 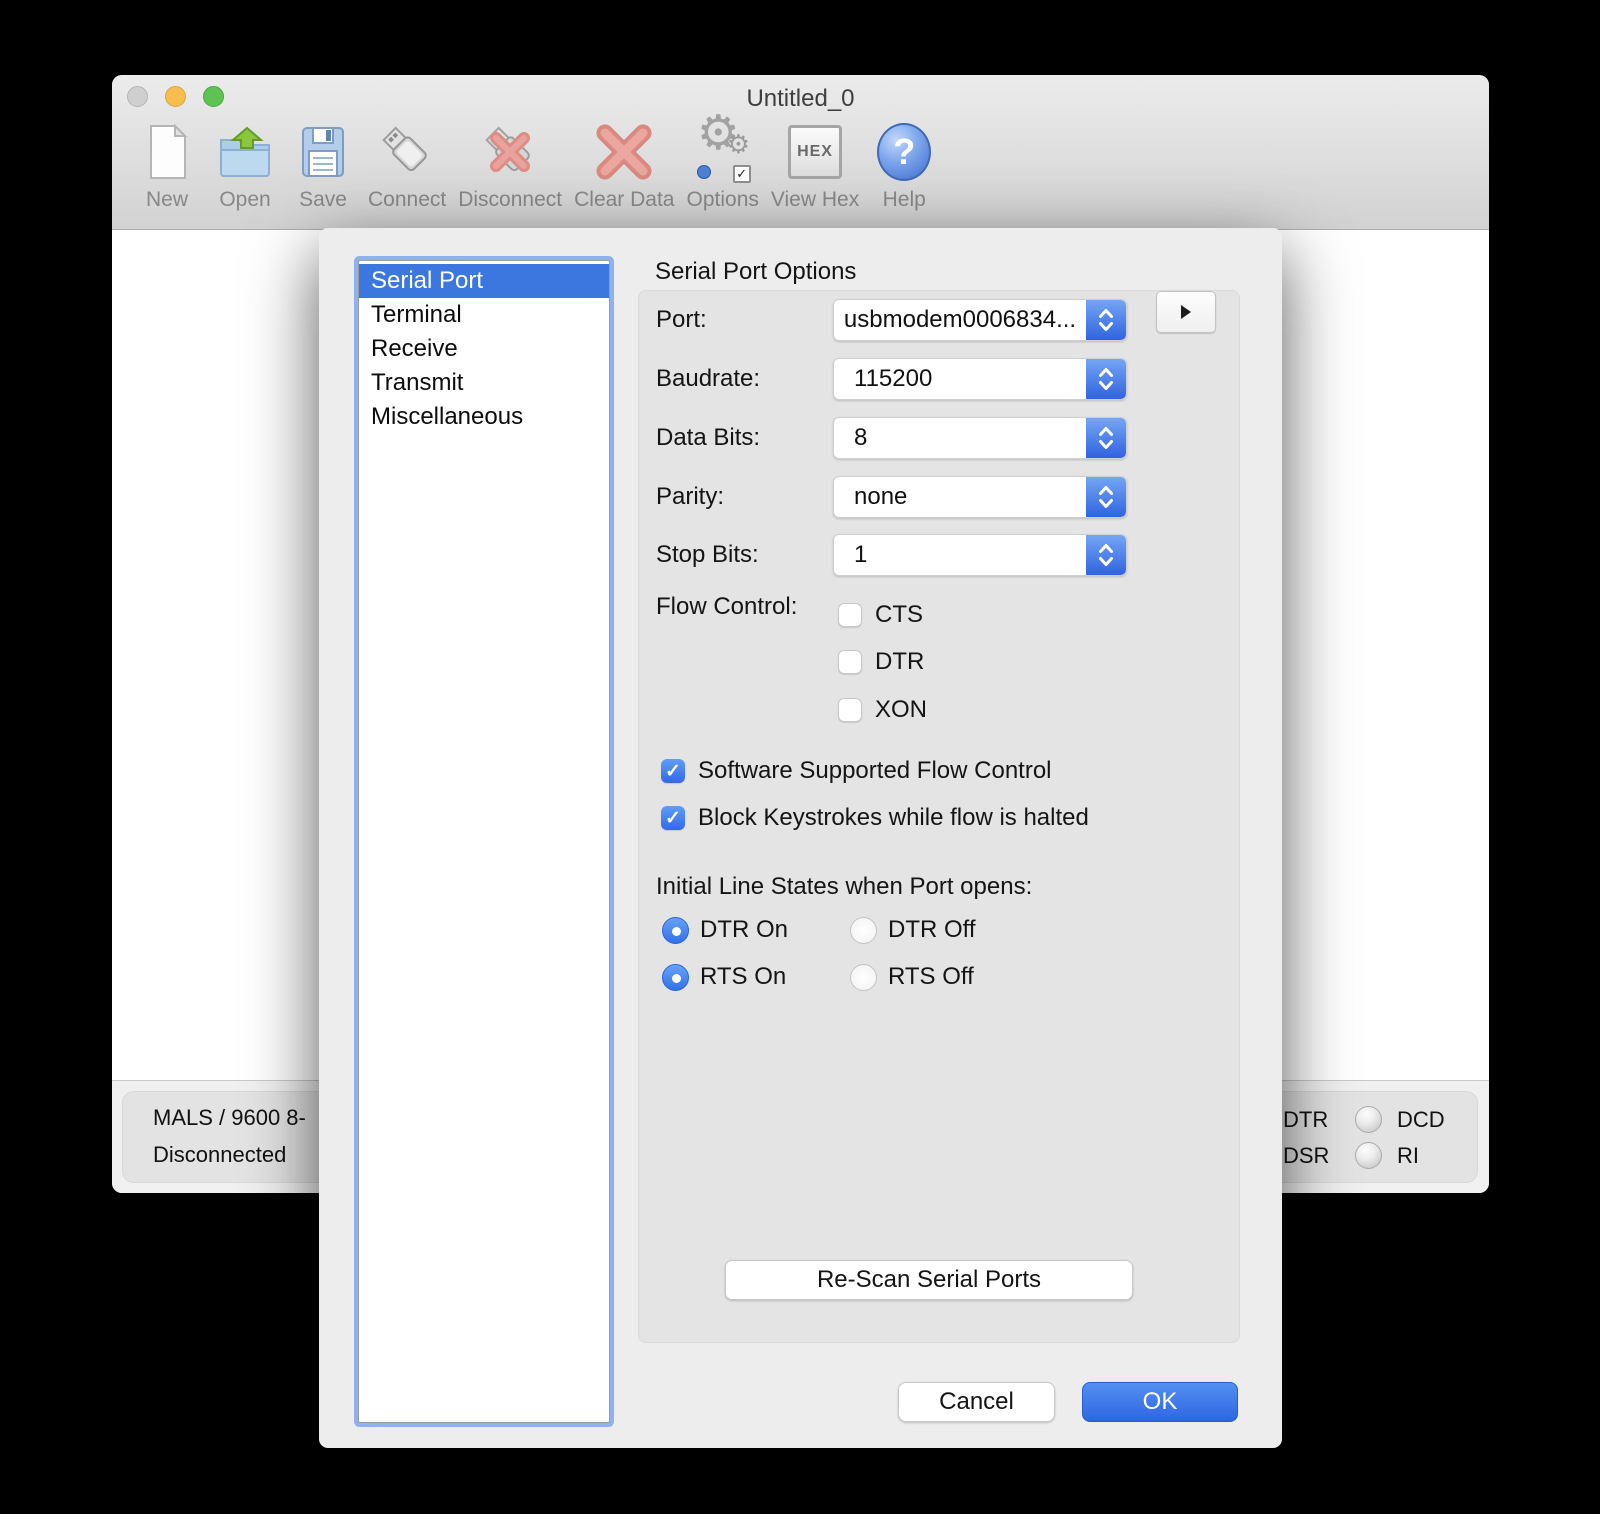 I want to click on view-hex-icon: HEX, so click(x=815, y=152).